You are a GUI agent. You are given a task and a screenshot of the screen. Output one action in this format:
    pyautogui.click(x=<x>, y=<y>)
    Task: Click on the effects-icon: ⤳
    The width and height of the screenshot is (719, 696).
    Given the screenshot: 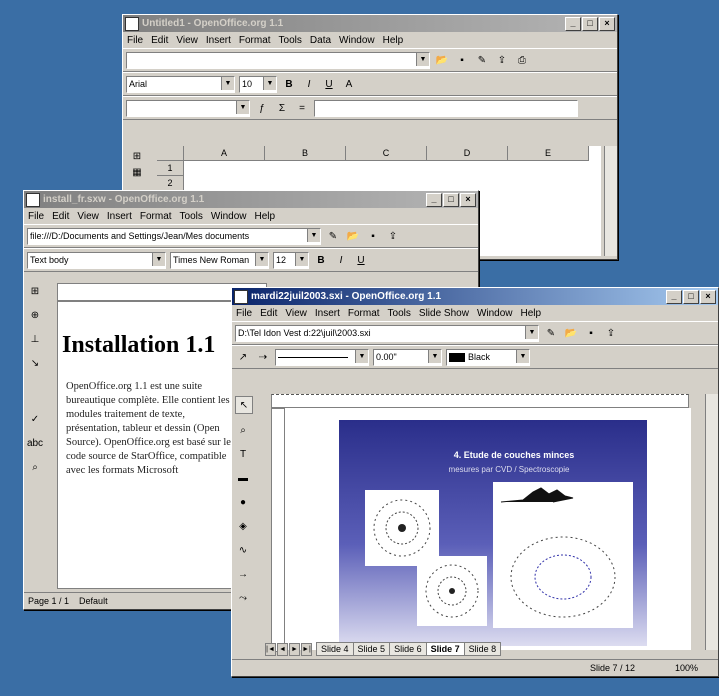 What is the action you would take?
    pyautogui.click(x=243, y=598)
    